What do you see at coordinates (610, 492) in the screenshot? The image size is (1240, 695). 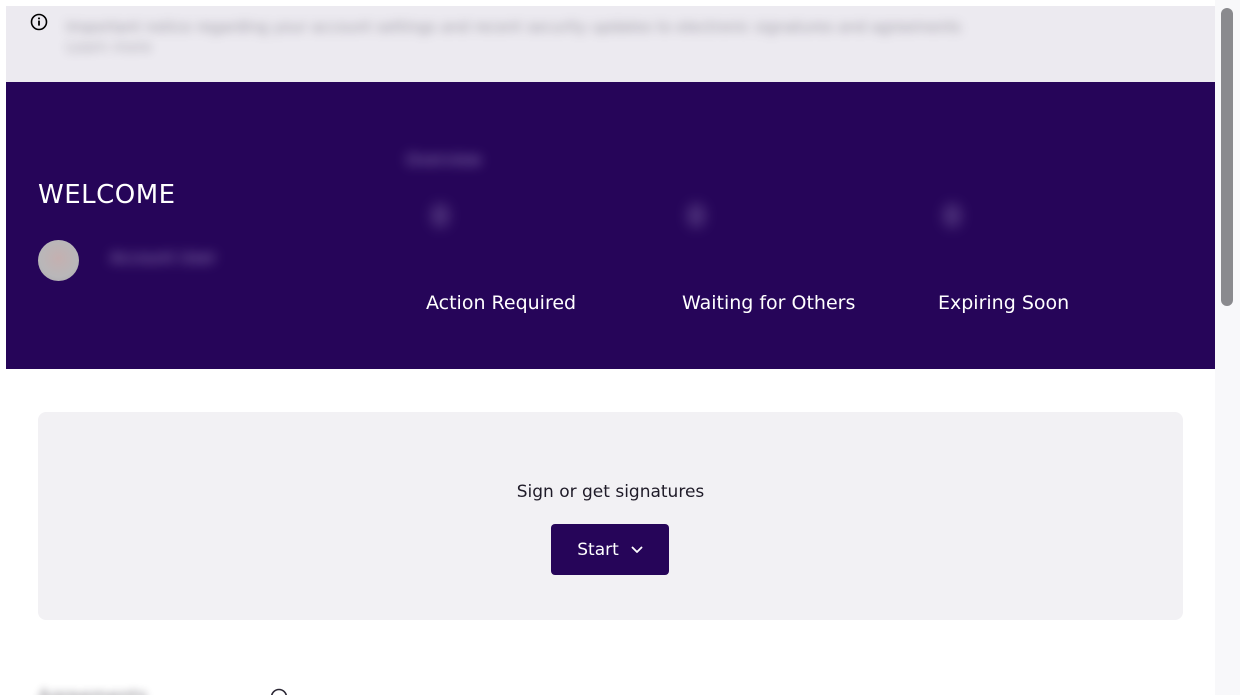 I see `sign-prompt: Sign or get signatures` at bounding box center [610, 492].